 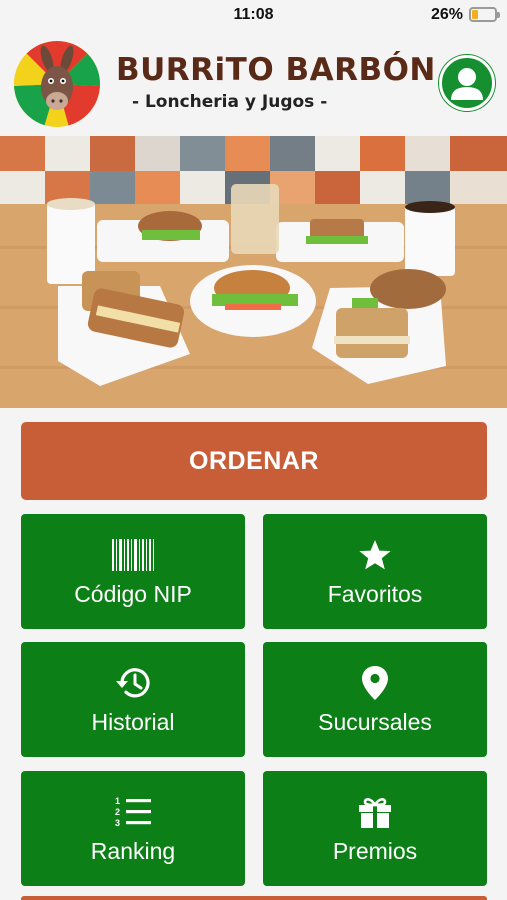 I want to click on ranking-label: Ranking, so click(x=133, y=851).